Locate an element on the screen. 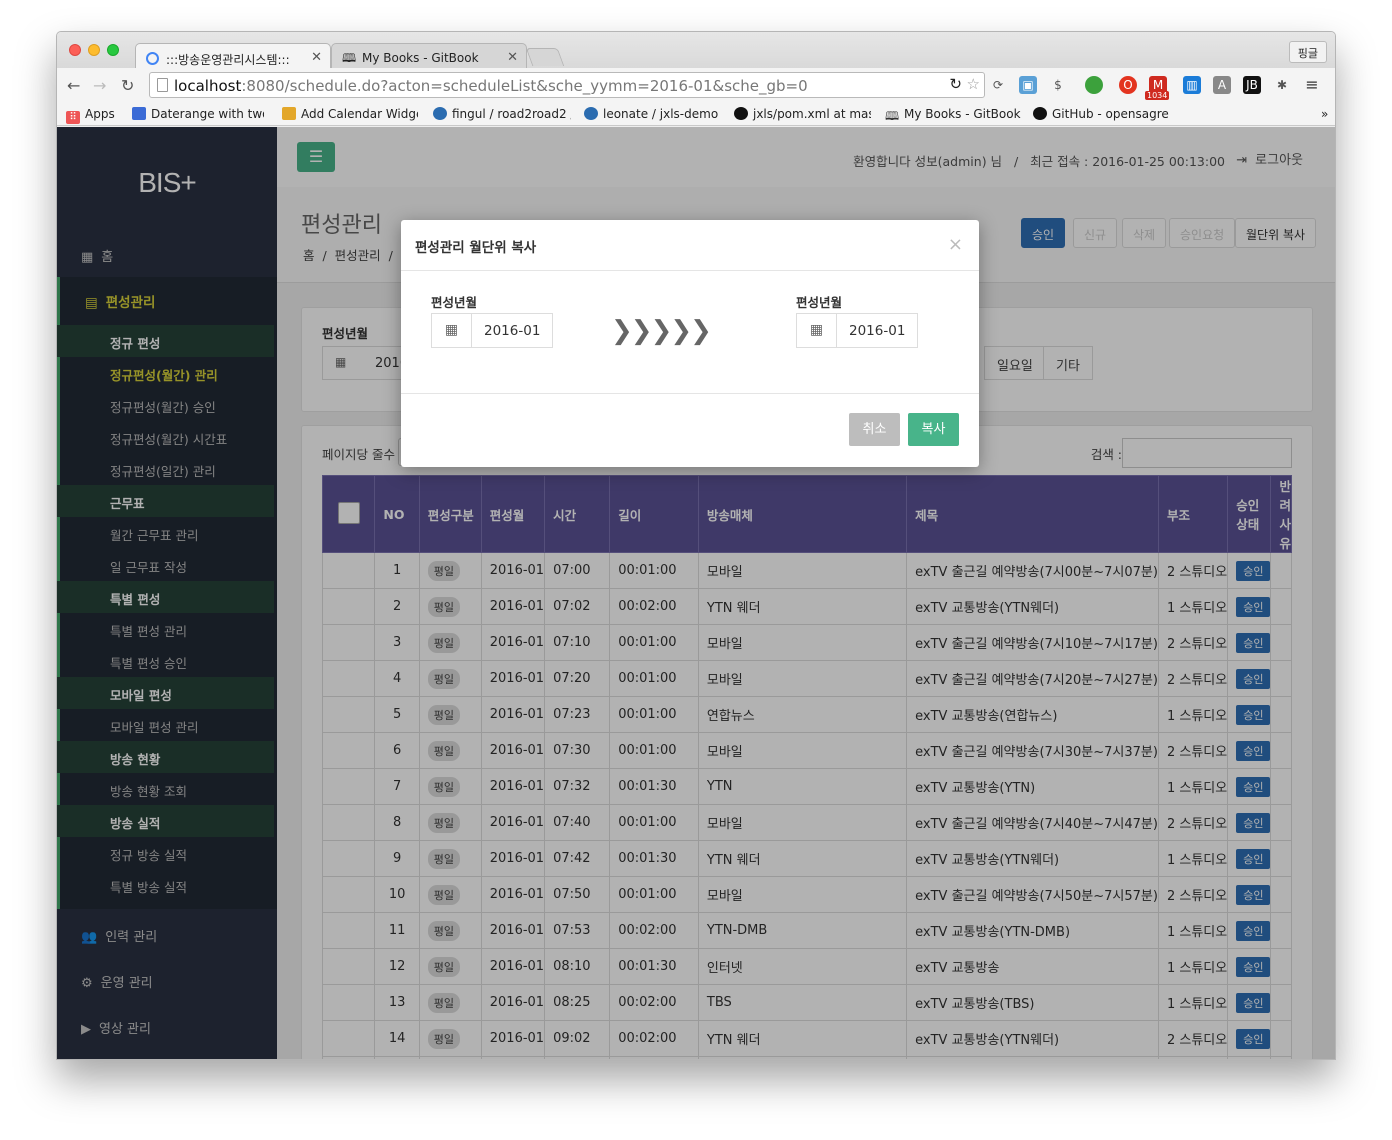  tab-title: My Books - GitBook is located at coordinates (420, 58).